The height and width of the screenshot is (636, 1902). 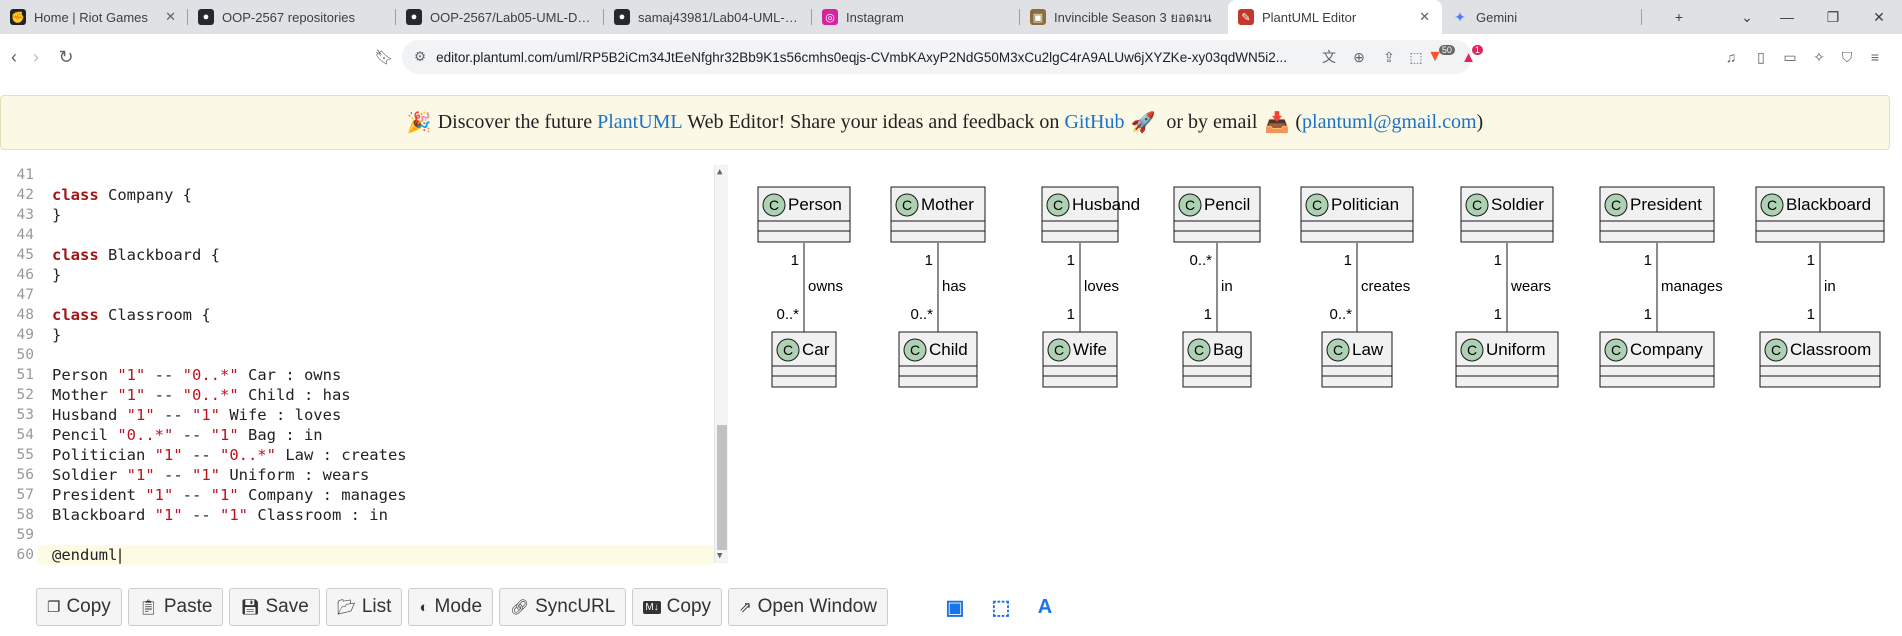 I want to click on svg-frame-icon: ⬚, so click(x=1001, y=607).